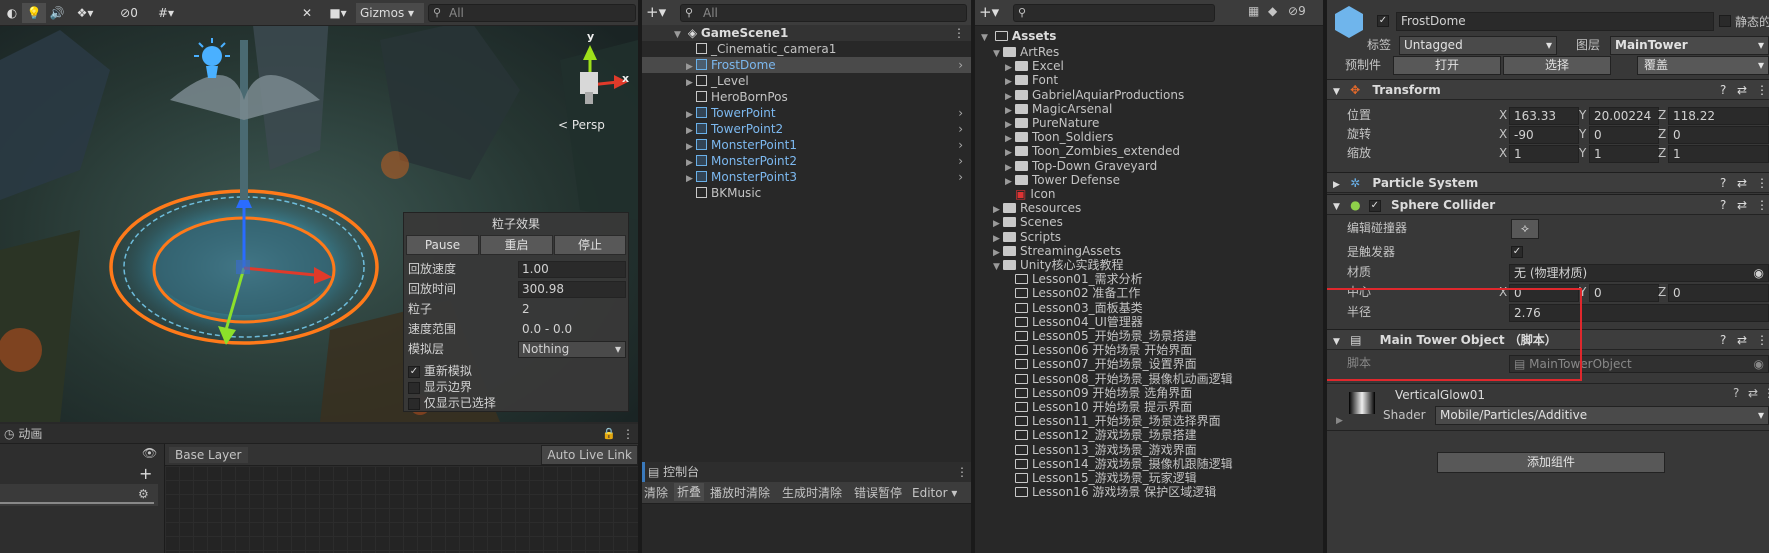 The height and width of the screenshot is (553, 1769). Describe the element at coordinates (1272, 11) in the screenshot. I see `filter-by-label-icon: ◆` at that location.